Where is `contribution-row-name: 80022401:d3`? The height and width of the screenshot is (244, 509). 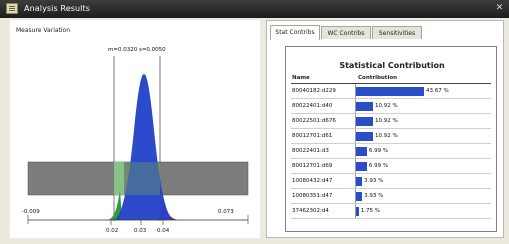 contribution-row-name: 80022401:d3 is located at coordinates (310, 151).